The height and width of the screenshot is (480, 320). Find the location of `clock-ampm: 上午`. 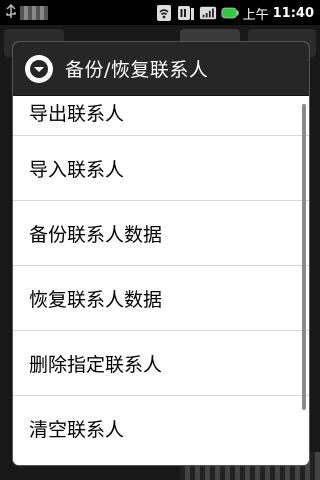

clock-ampm: 上午 is located at coordinates (255, 15).